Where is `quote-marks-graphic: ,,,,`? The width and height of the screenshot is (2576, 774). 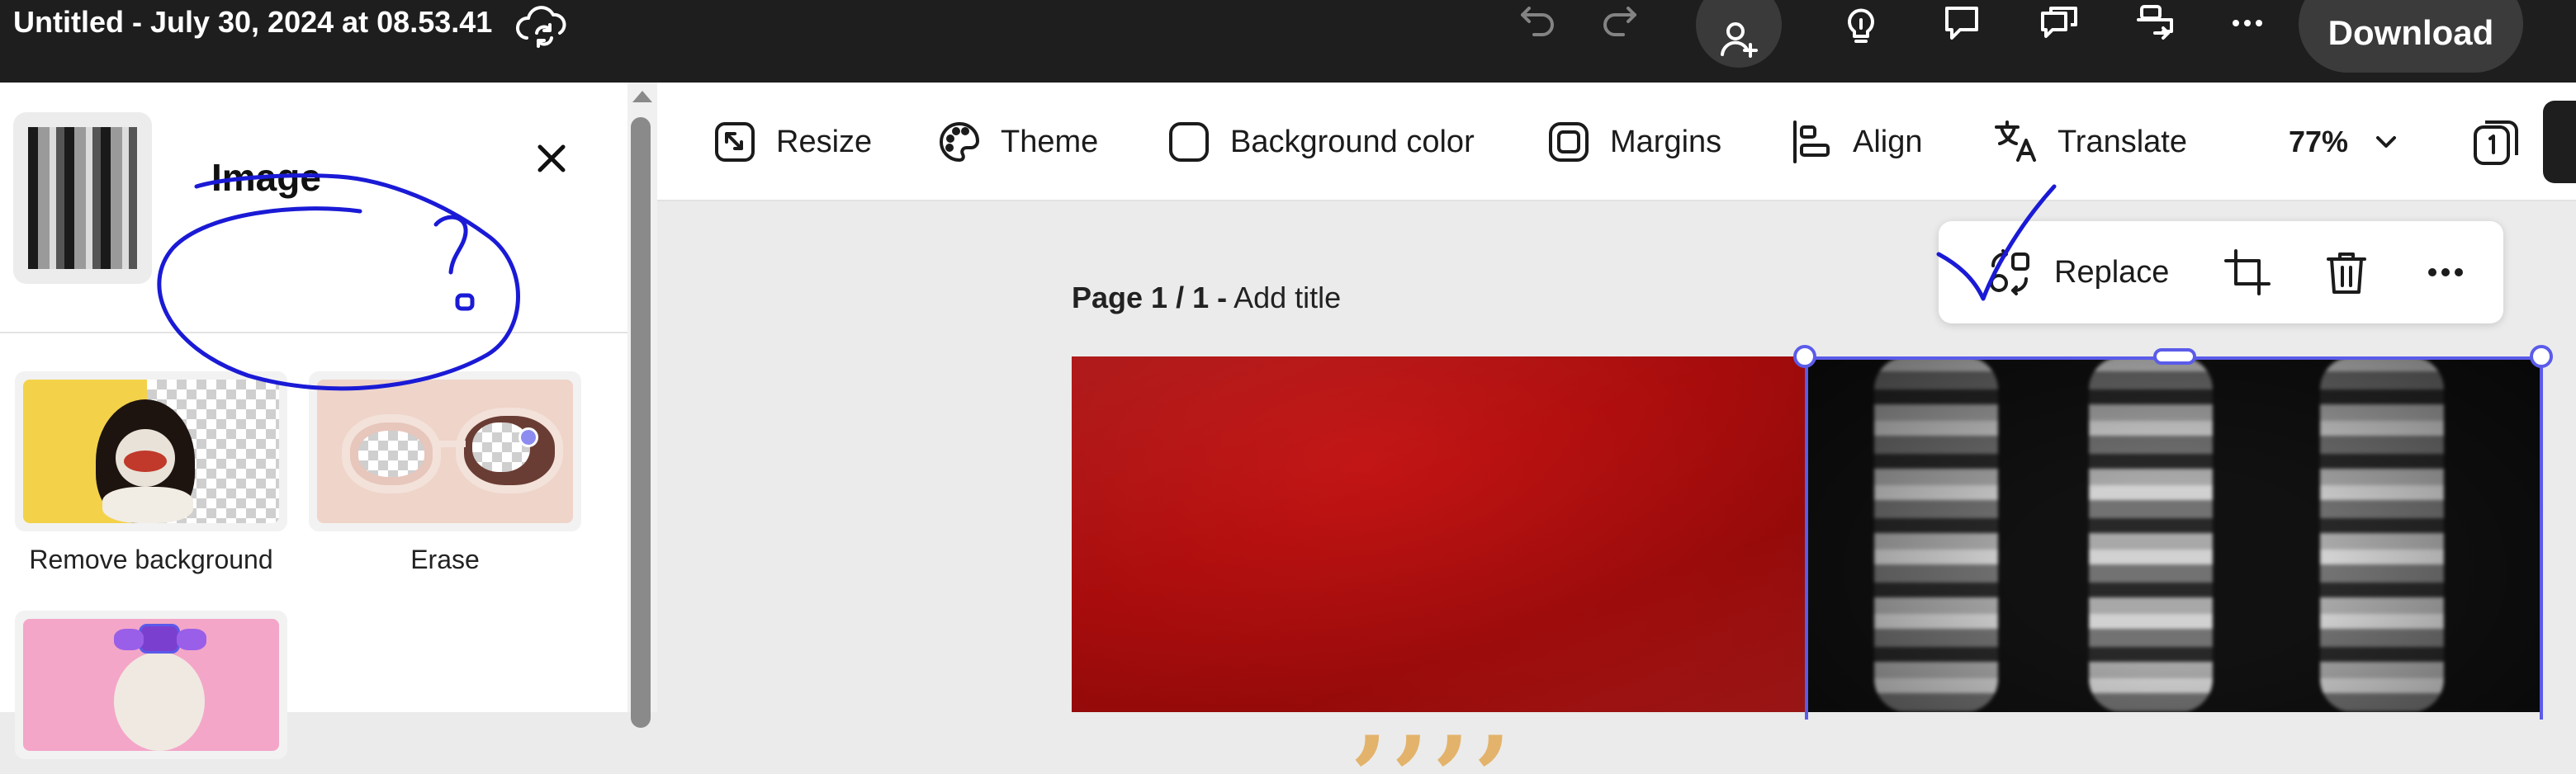 quote-marks-graphic: ,,,, is located at coordinates (1436, 717).